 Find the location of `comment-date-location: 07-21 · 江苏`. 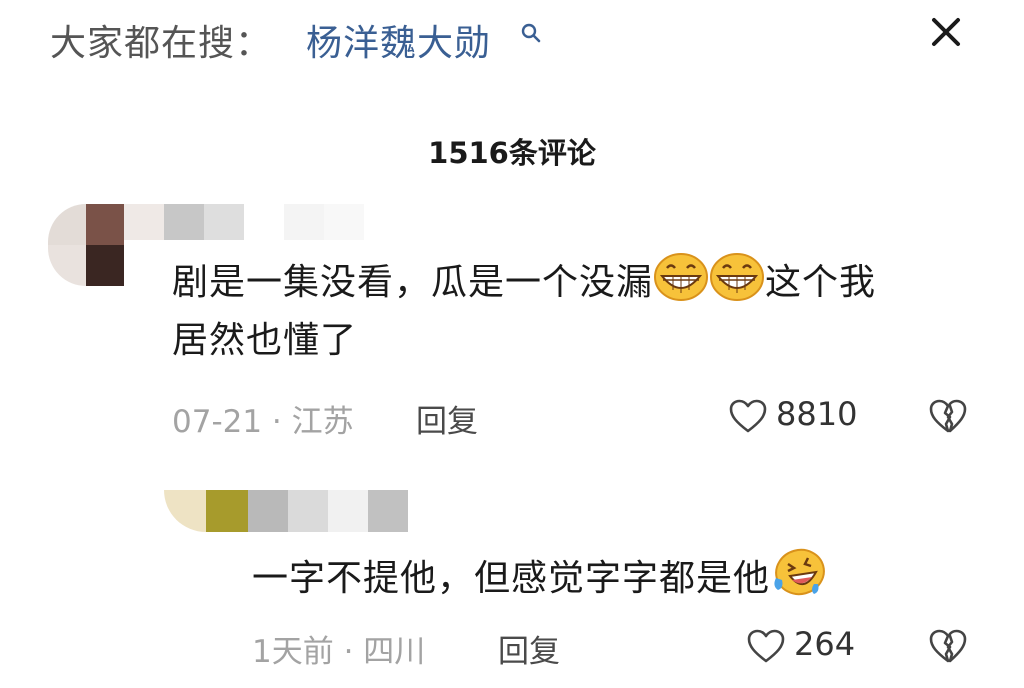

comment-date-location: 07-21 · 江苏 is located at coordinates (263, 422).